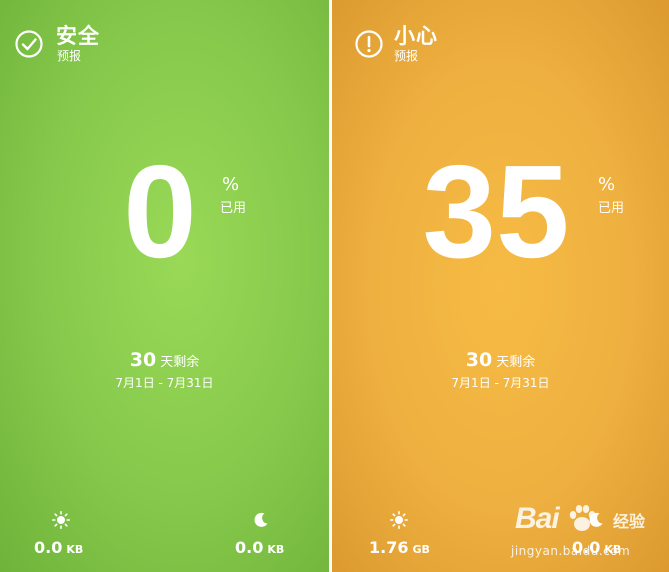 The image size is (669, 572). What do you see at coordinates (416, 36) in the screenshot?
I see `status-title: 小心` at bounding box center [416, 36].